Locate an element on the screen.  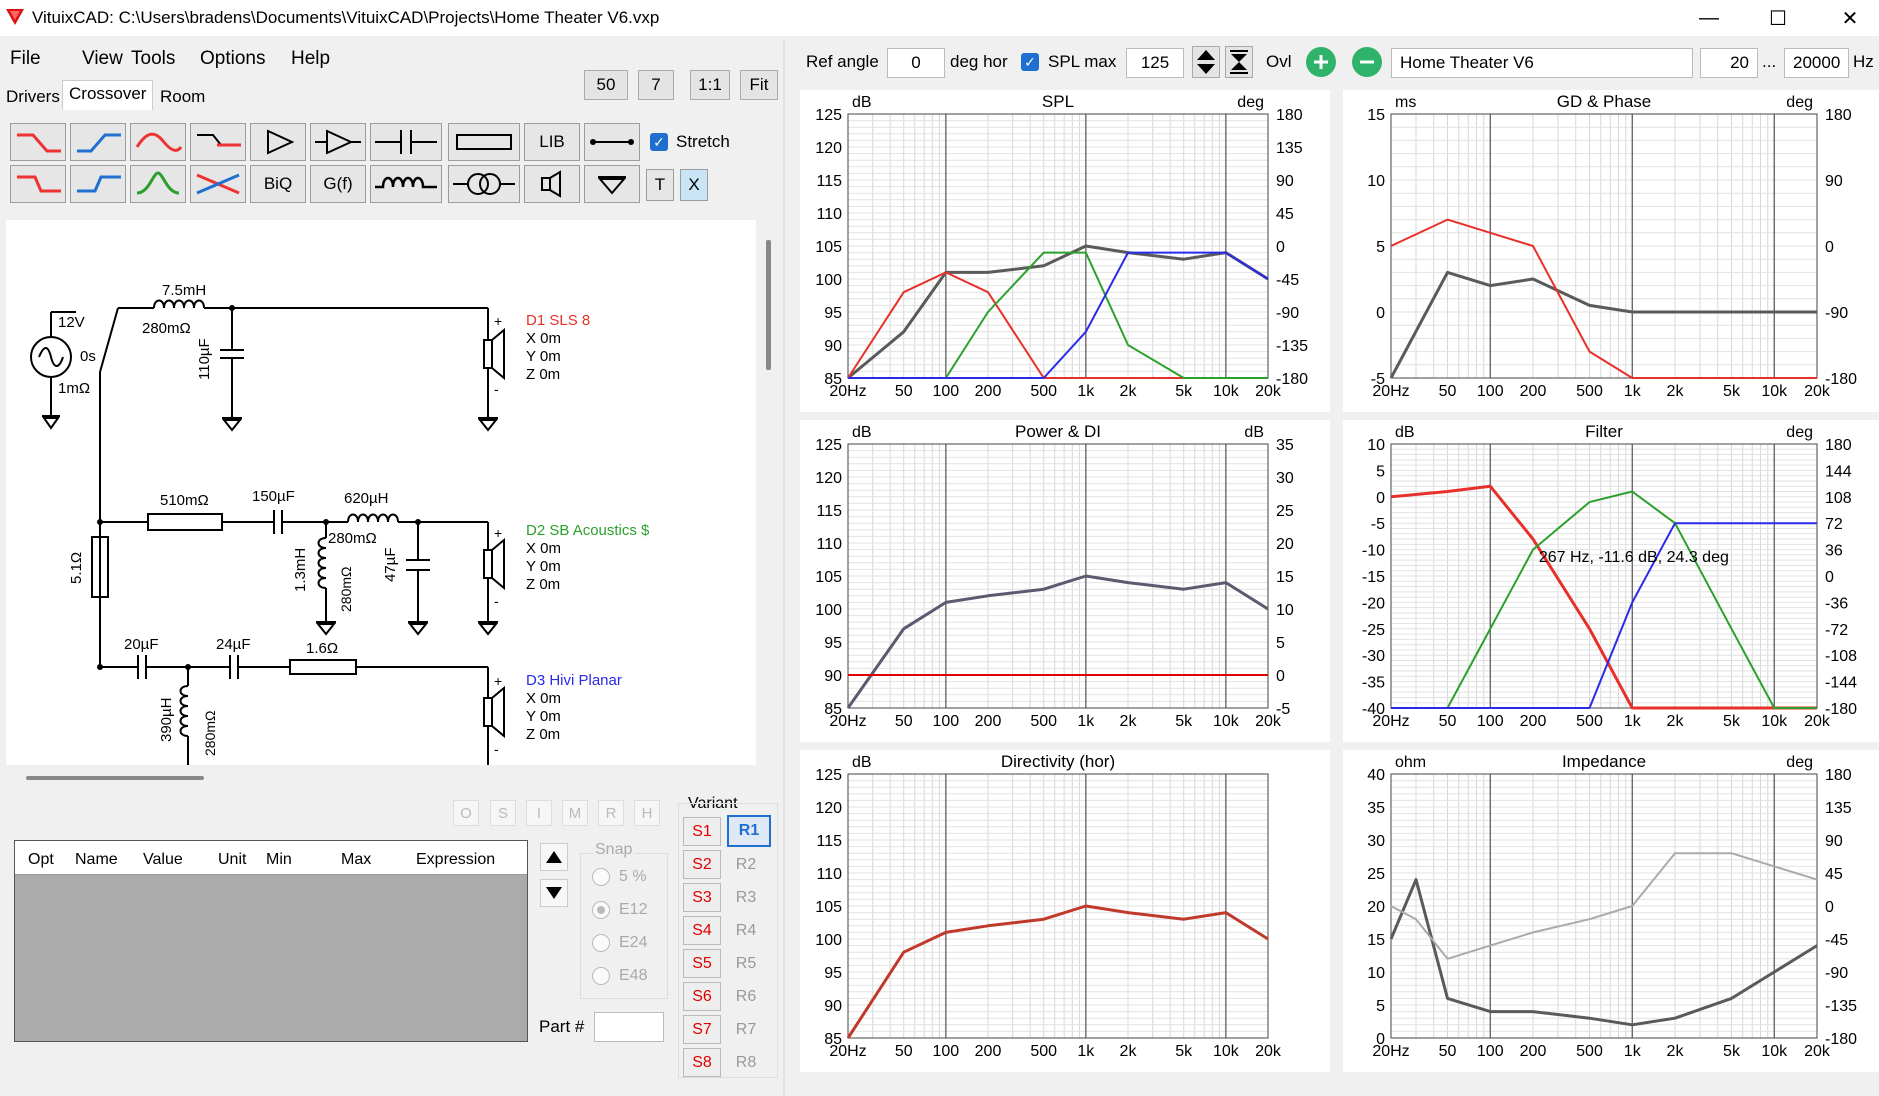
variant-s6-button: S6 is located at coordinates (702, 996).